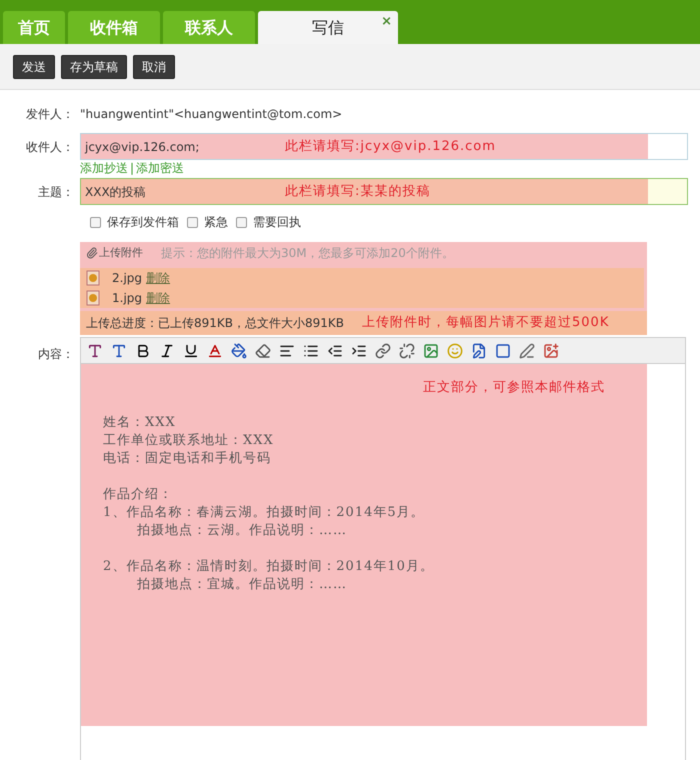  What do you see at coordinates (239, 350) in the screenshot?
I see `fill-color-icon` at bounding box center [239, 350].